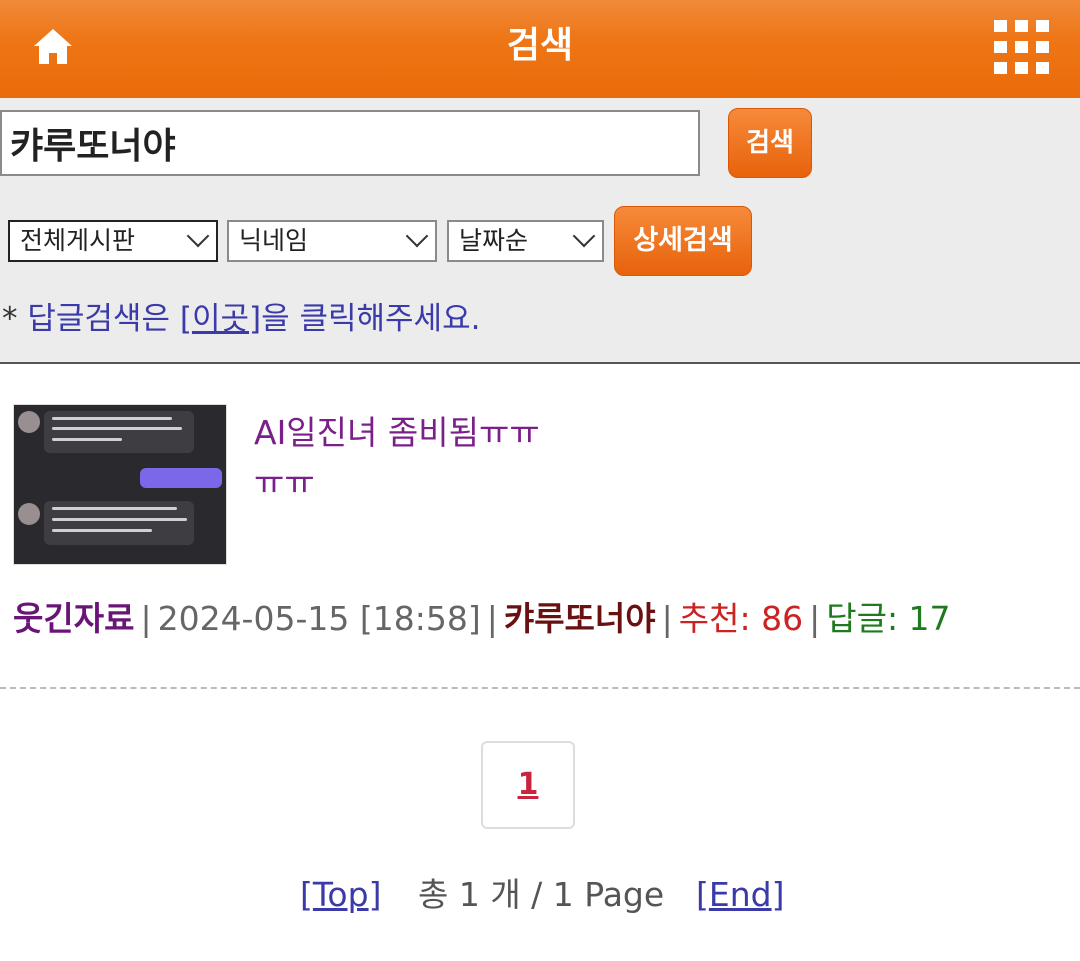 The image size is (1080, 961). What do you see at coordinates (540, 45) in the screenshot?
I see `page-title: 검색` at bounding box center [540, 45].